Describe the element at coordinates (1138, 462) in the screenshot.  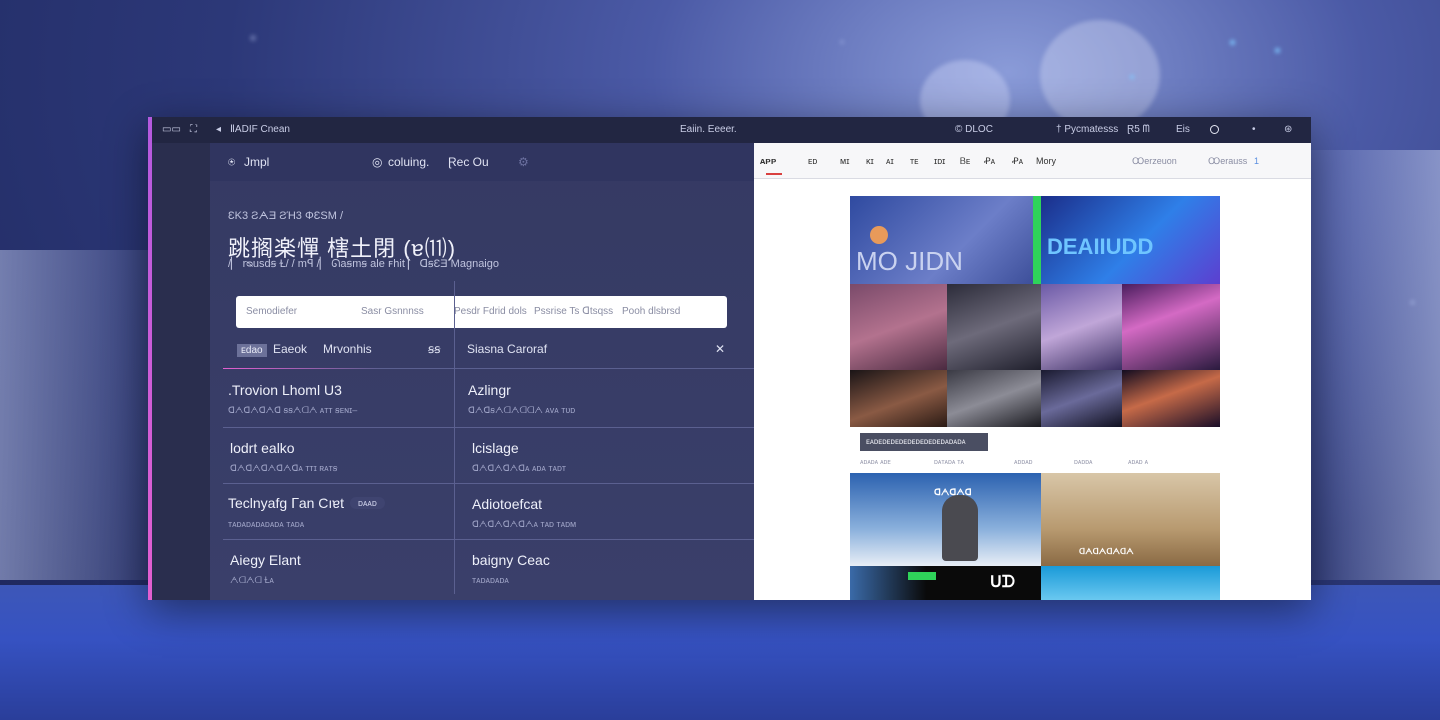
I see `meta-item: ᴀᴅᴀᴅ ᴀ` at that location.